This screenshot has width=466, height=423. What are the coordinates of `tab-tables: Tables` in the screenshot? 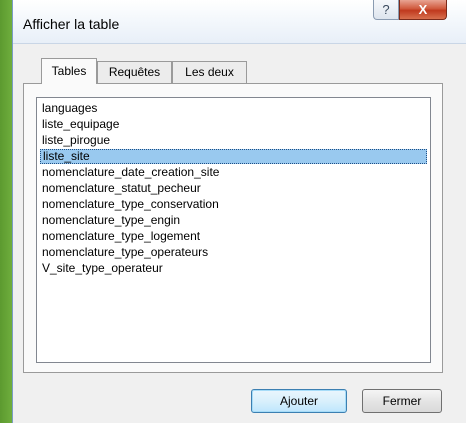 It's located at (69, 71).